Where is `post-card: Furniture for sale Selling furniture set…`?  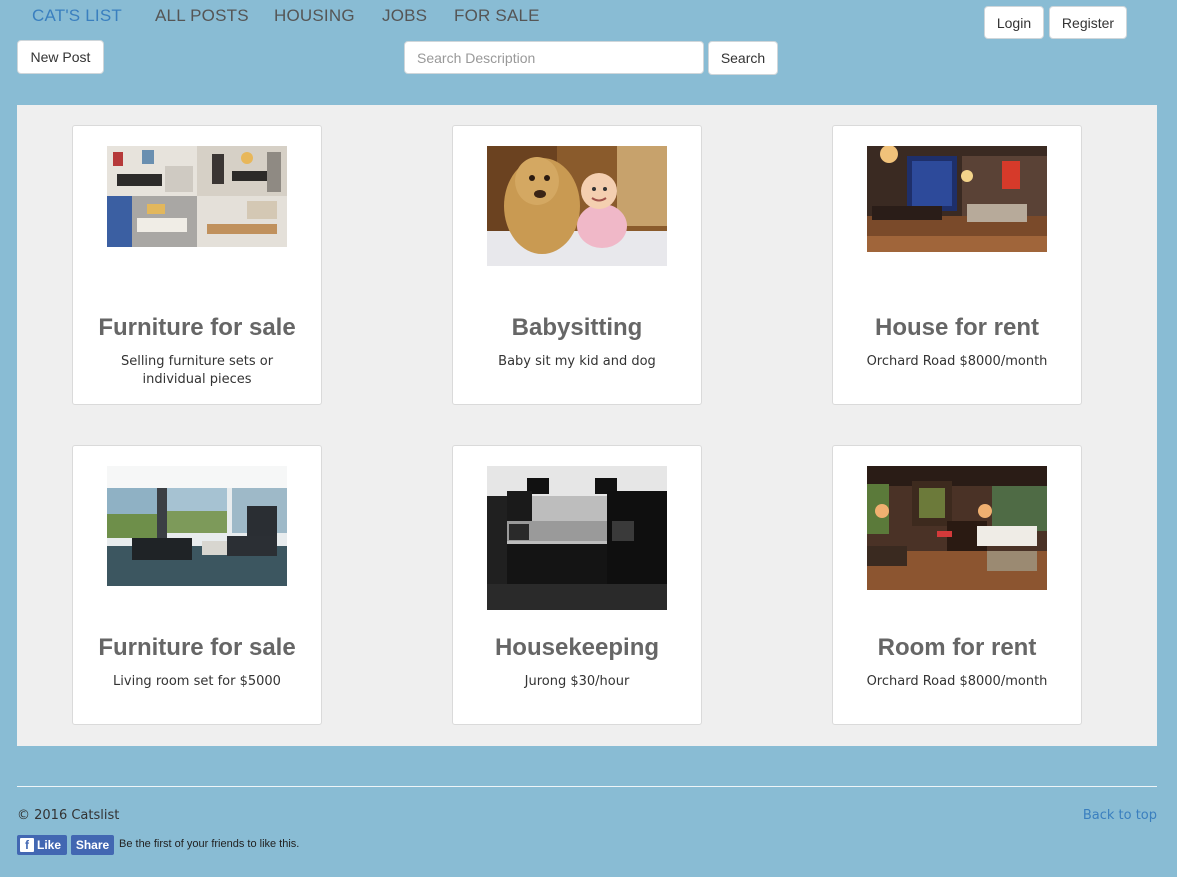
post-card: Furniture for sale Selling furniture set… is located at coordinates (197, 265).